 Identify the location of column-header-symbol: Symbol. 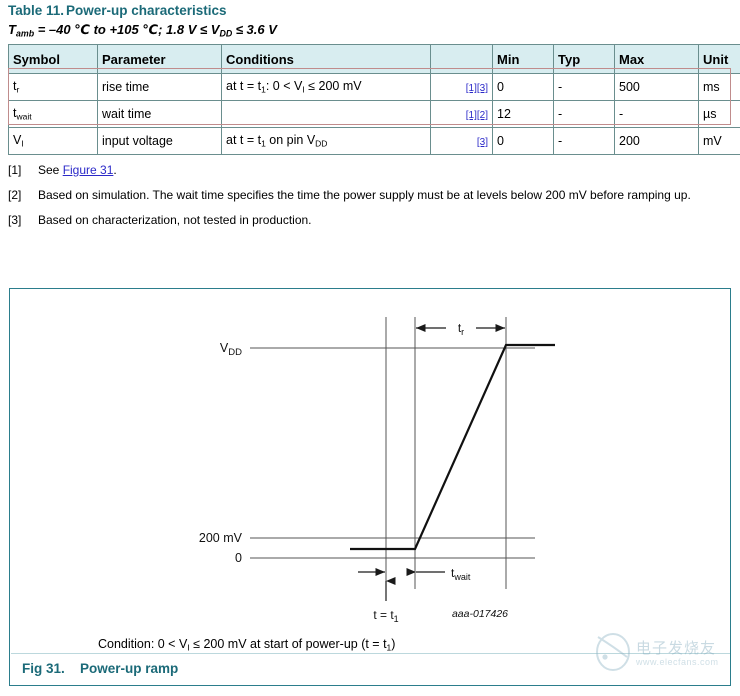
(53, 59).